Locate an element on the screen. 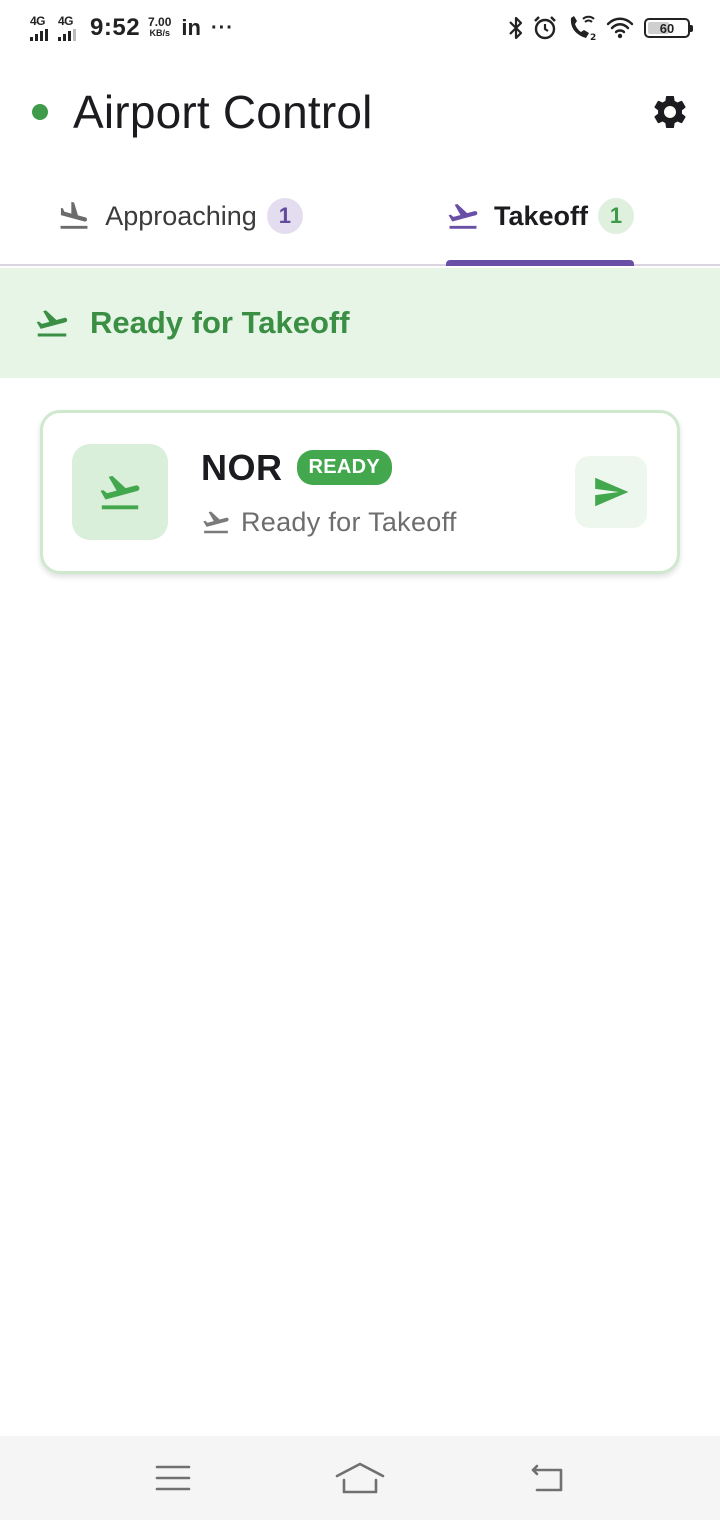 This screenshot has height=1520, width=720. wifi-calling-icon: 2 is located at coordinates (583, 28).